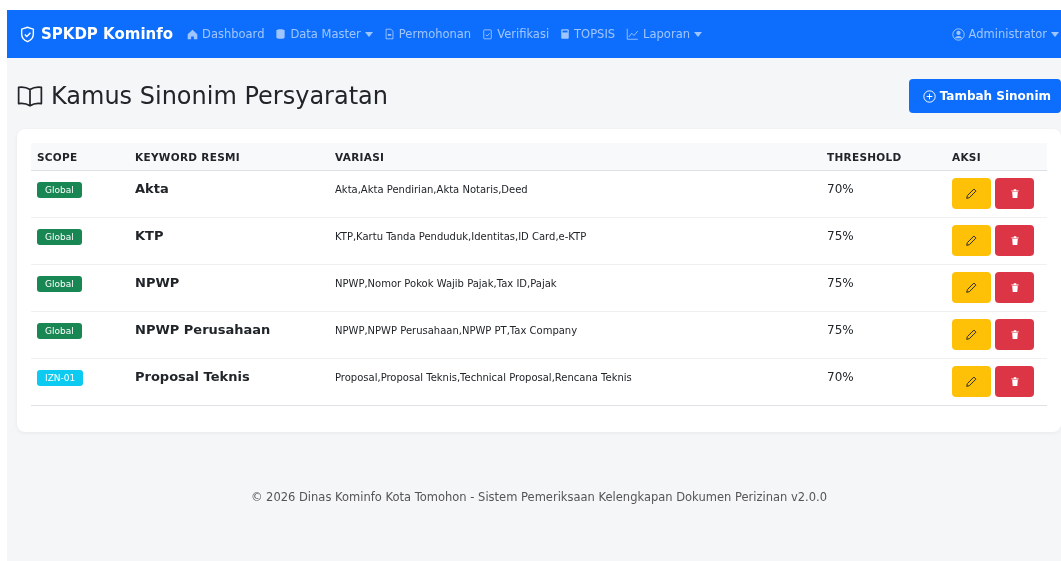 The image size is (1061, 561). What do you see at coordinates (488, 34) in the screenshot?
I see `clipboard-icon` at bounding box center [488, 34].